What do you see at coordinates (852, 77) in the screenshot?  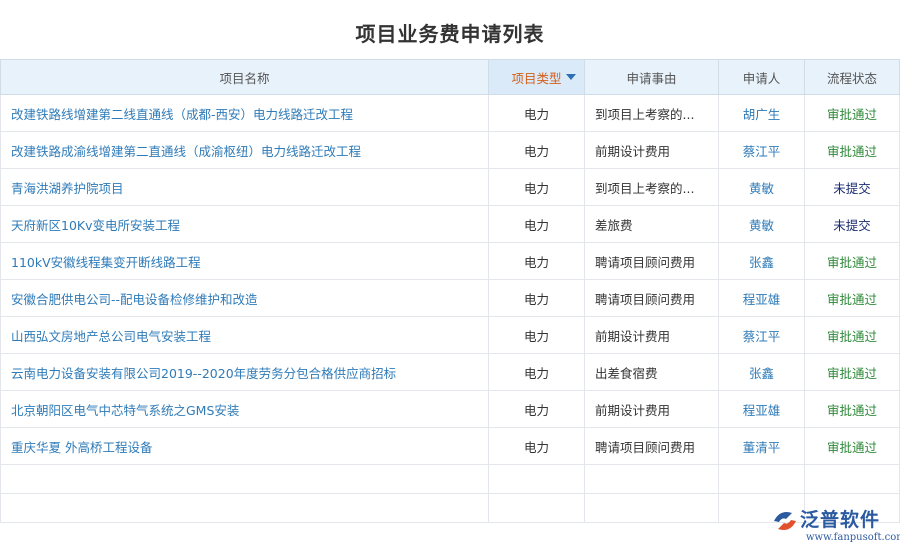 I see `column-header-status: 流程状态` at bounding box center [852, 77].